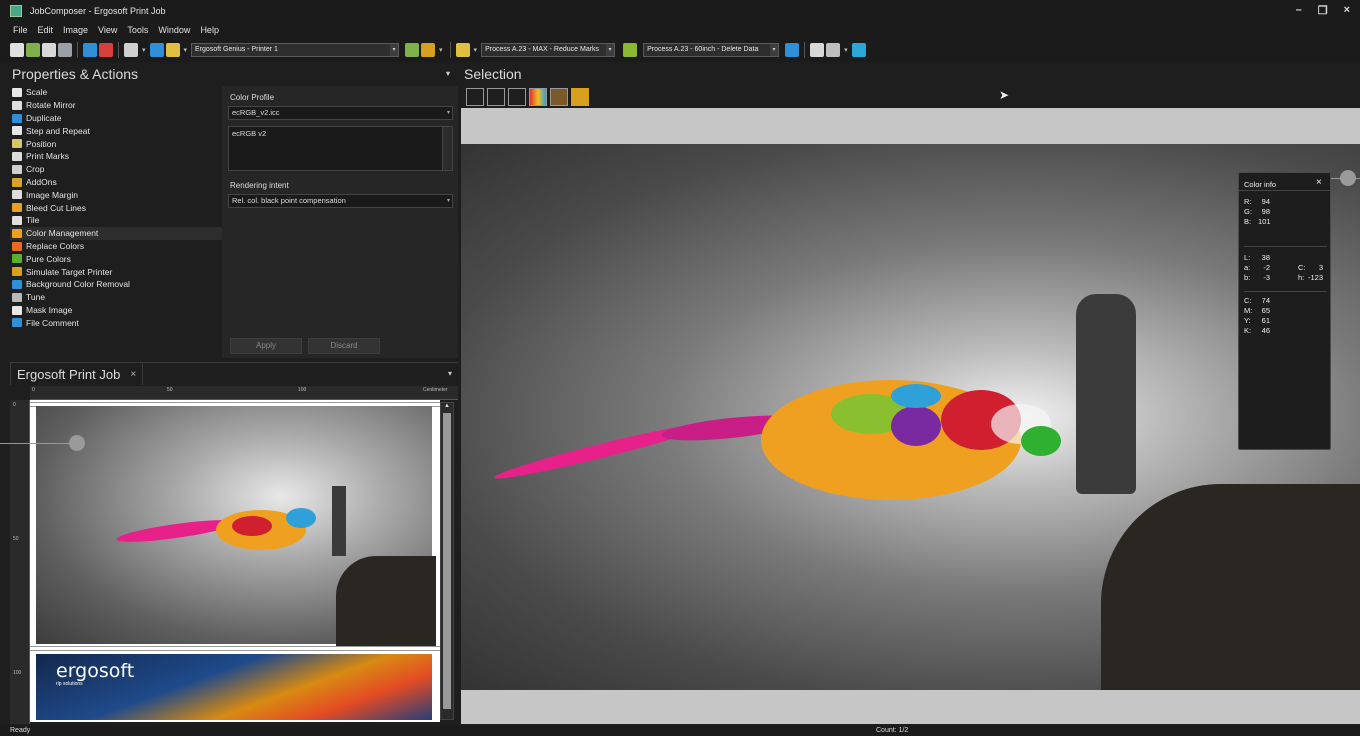 Image resolution: width=1360 pixels, height=736 pixels. I want to click on menu-image: Image, so click(75, 30).